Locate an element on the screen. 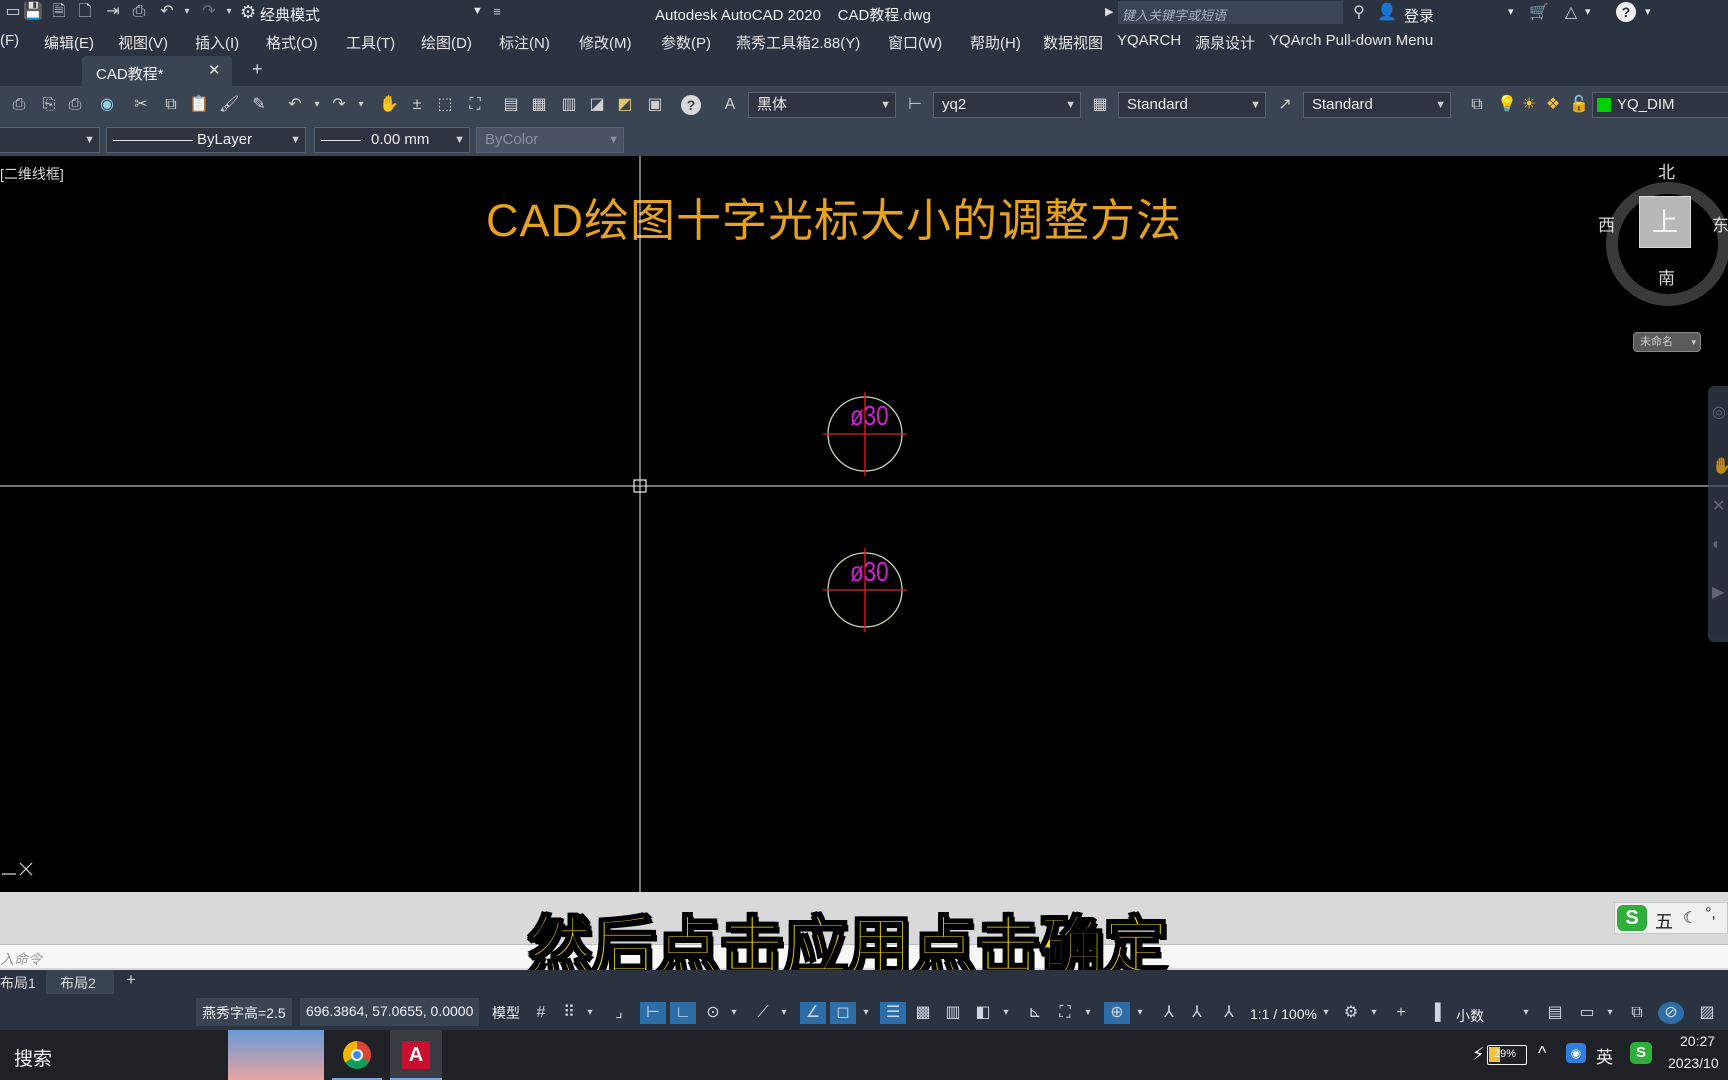 The width and height of the screenshot is (1728, 1080). dynamic-input-icon: ⊢ is located at coordinates (653, 1013).